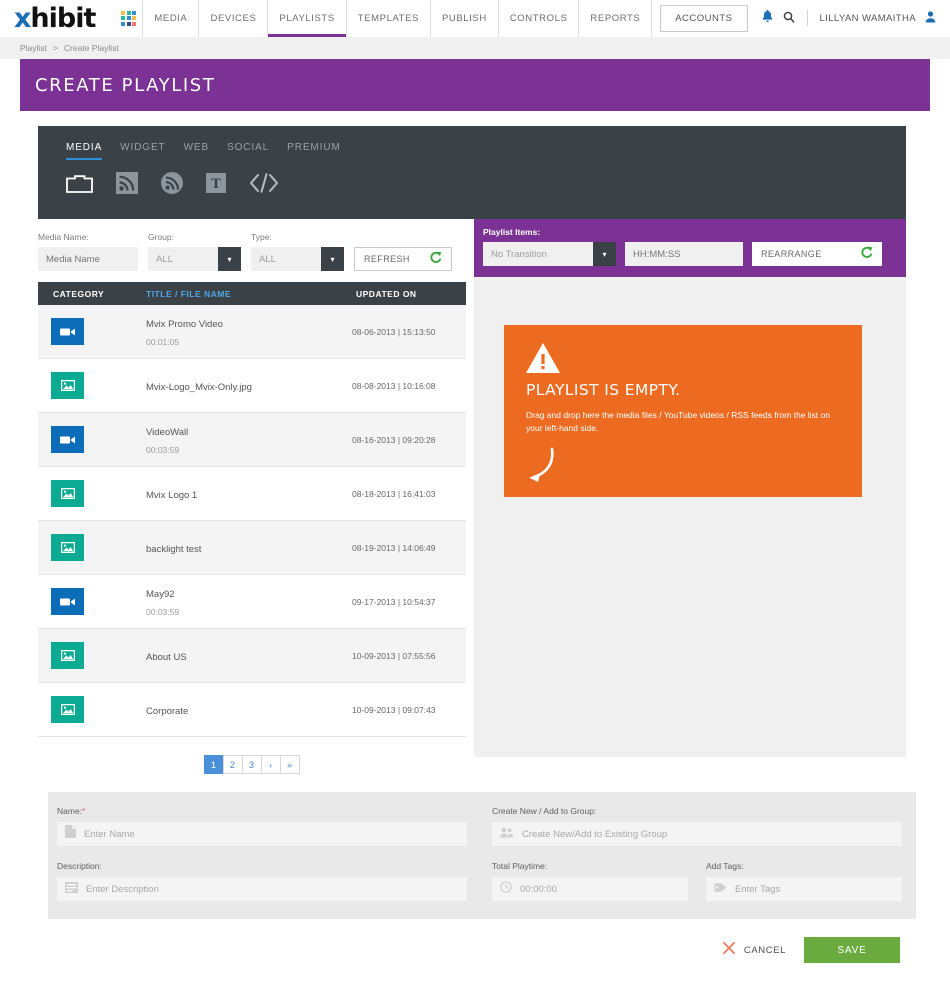 The image size is (950, 998). What do you see at coordinates (616, 18) in the screenshot?
I see `nav-item-reports: REPORTS` at bounding box center [616, 18].